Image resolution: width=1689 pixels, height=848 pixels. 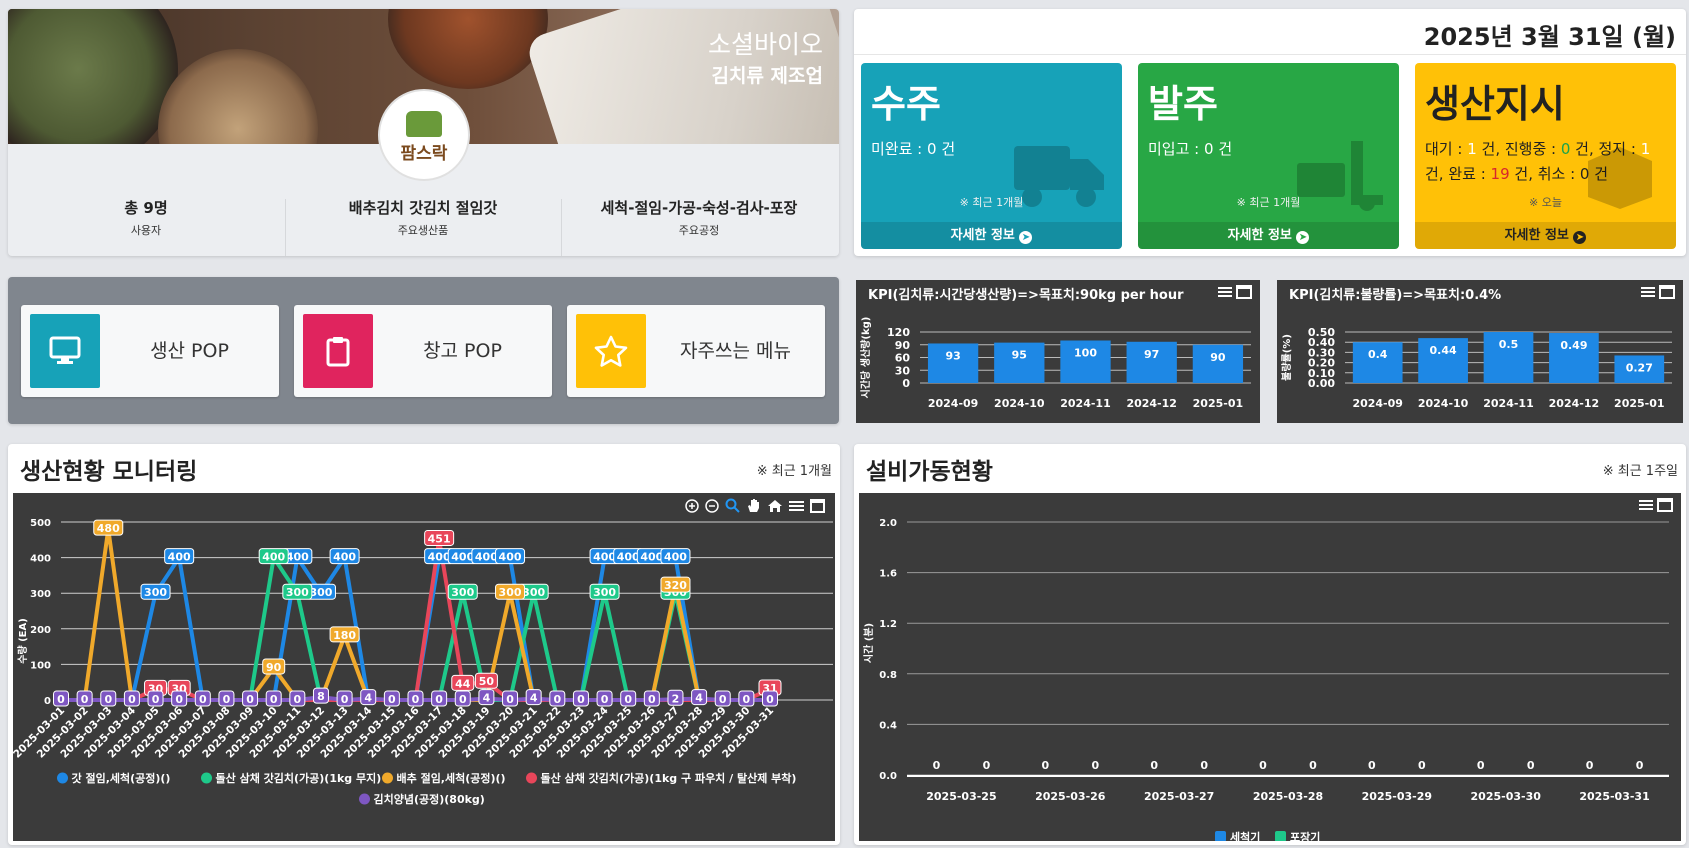 I want to click on y-tick-label: 0.10, so click(x=1321, y=373).